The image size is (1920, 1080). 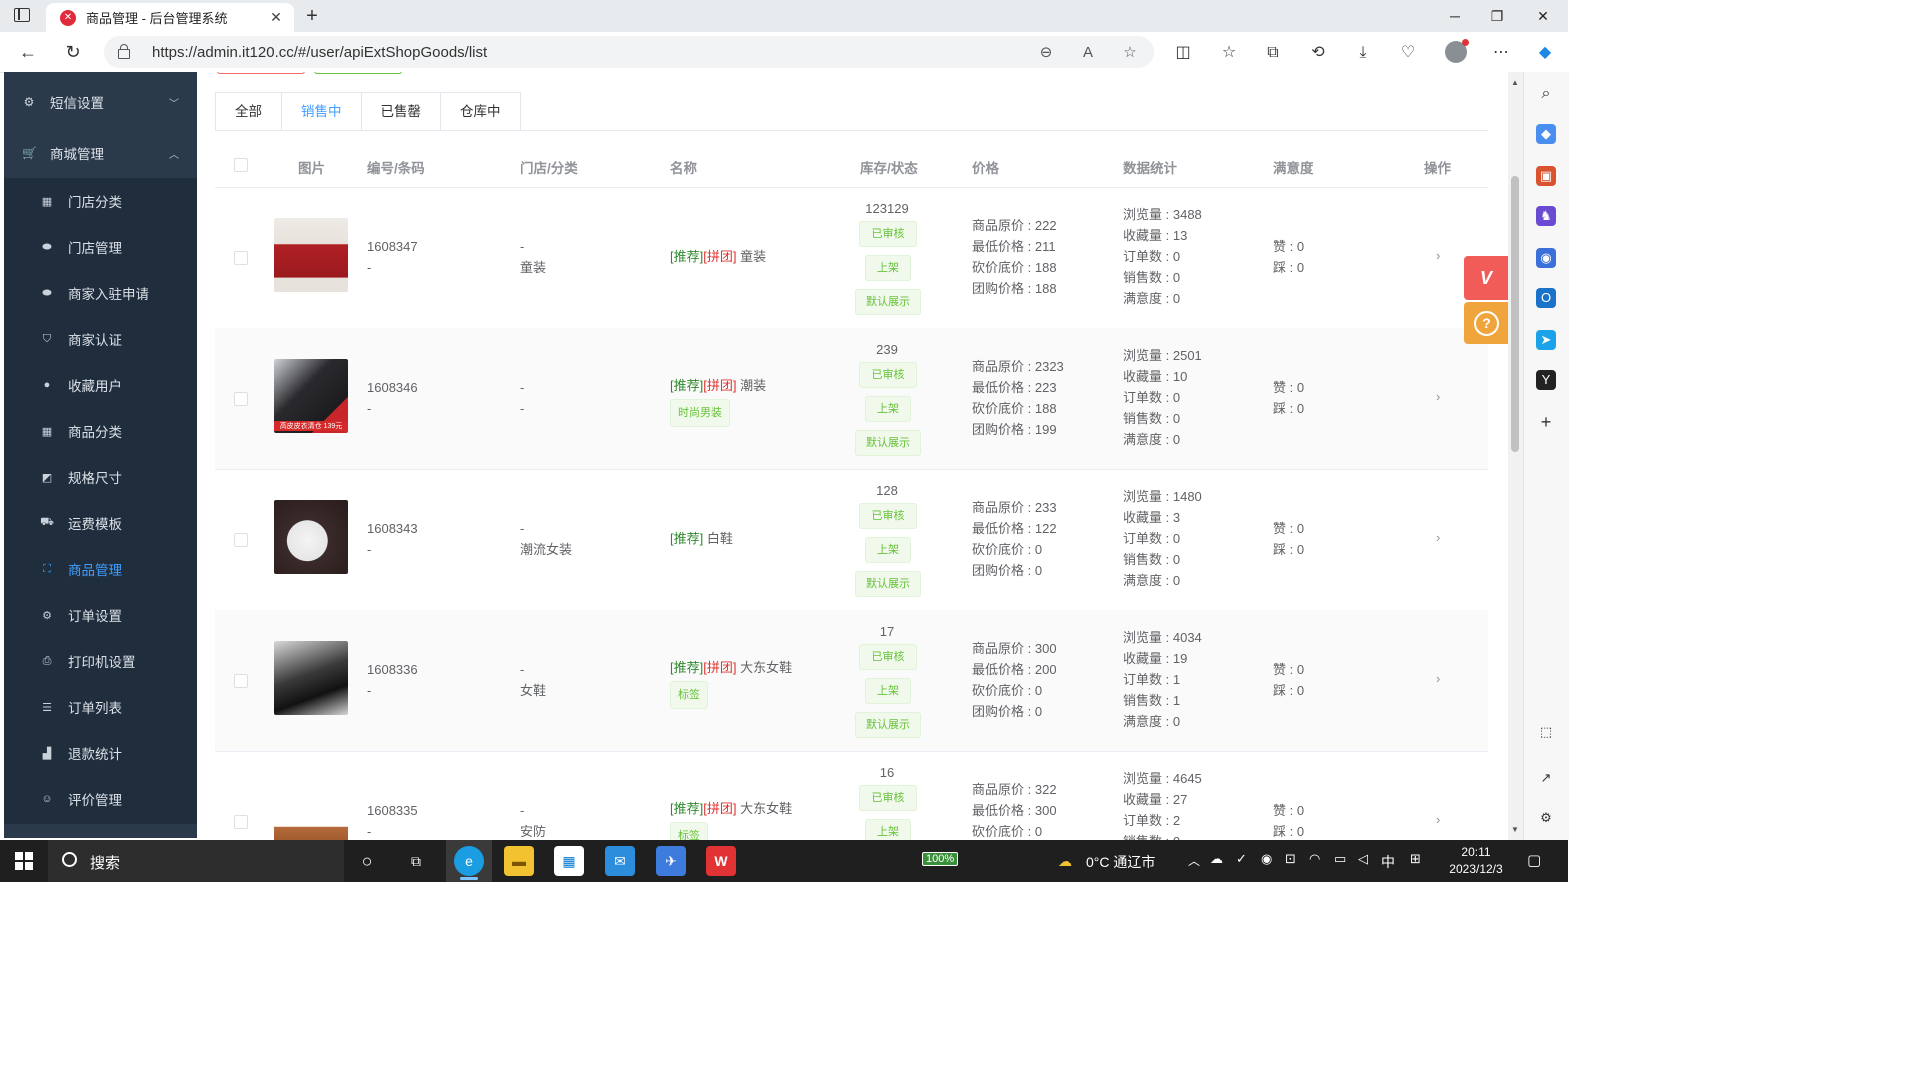 What do you see at coordinates (241, 165) in the screenshot?
I see `select-all-checkbox` at bounding box center [241, 165].